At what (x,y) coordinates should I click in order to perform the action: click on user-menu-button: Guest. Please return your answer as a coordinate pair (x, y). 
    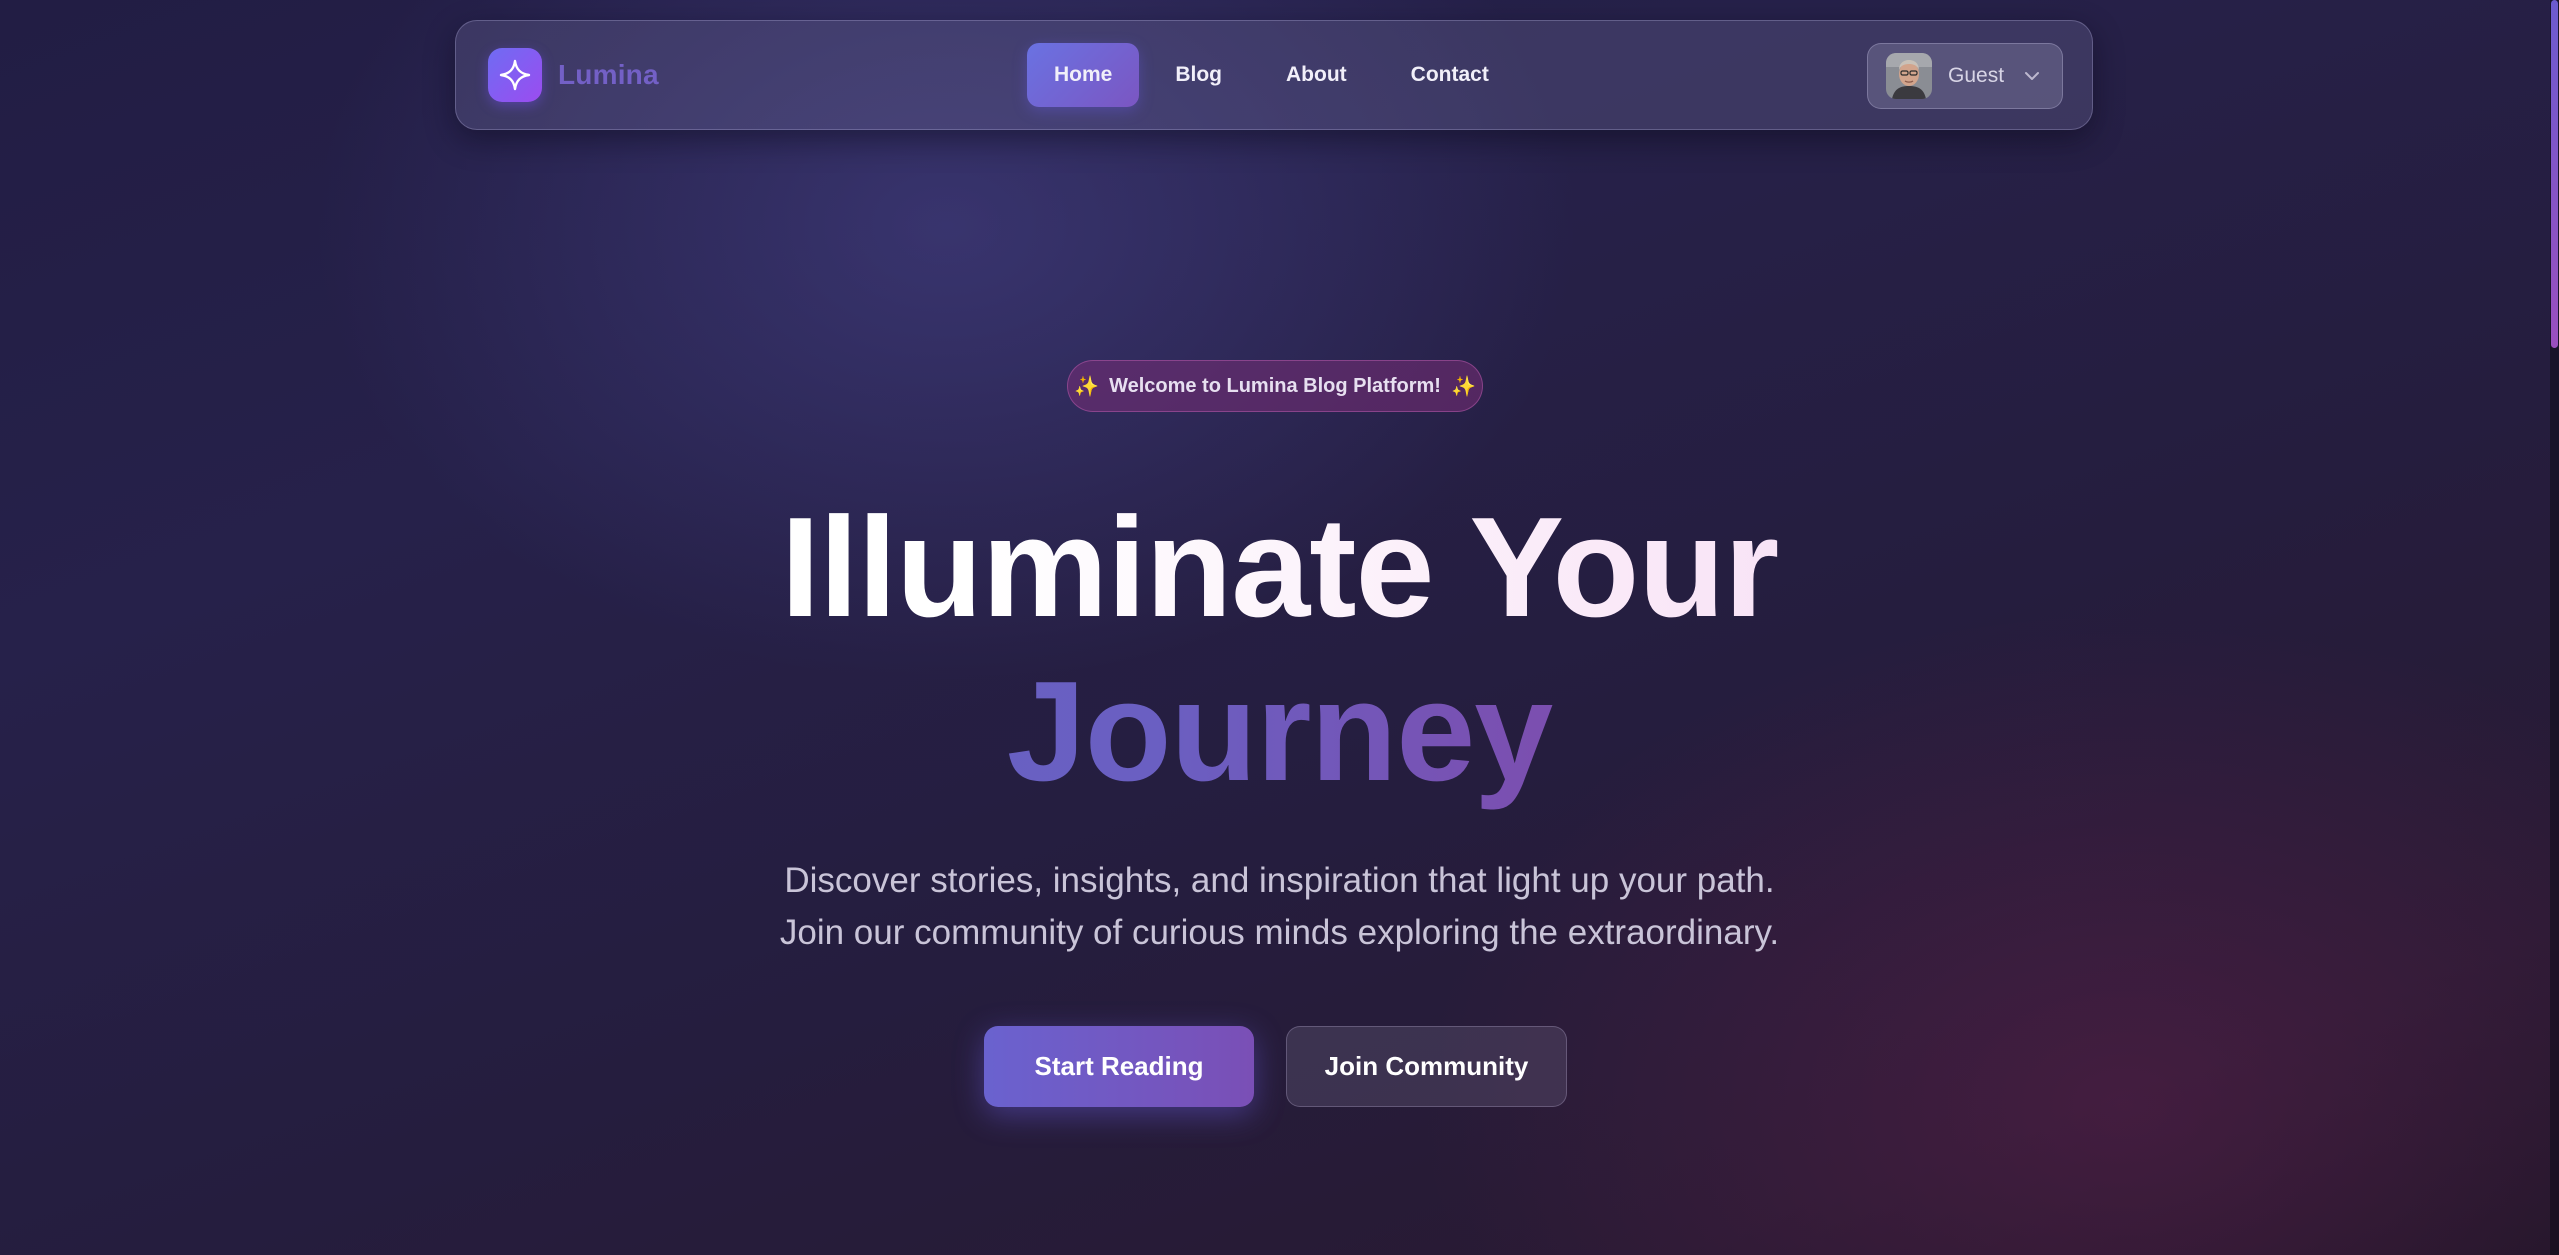
    Looking at the image, I should click on (1965, 76).